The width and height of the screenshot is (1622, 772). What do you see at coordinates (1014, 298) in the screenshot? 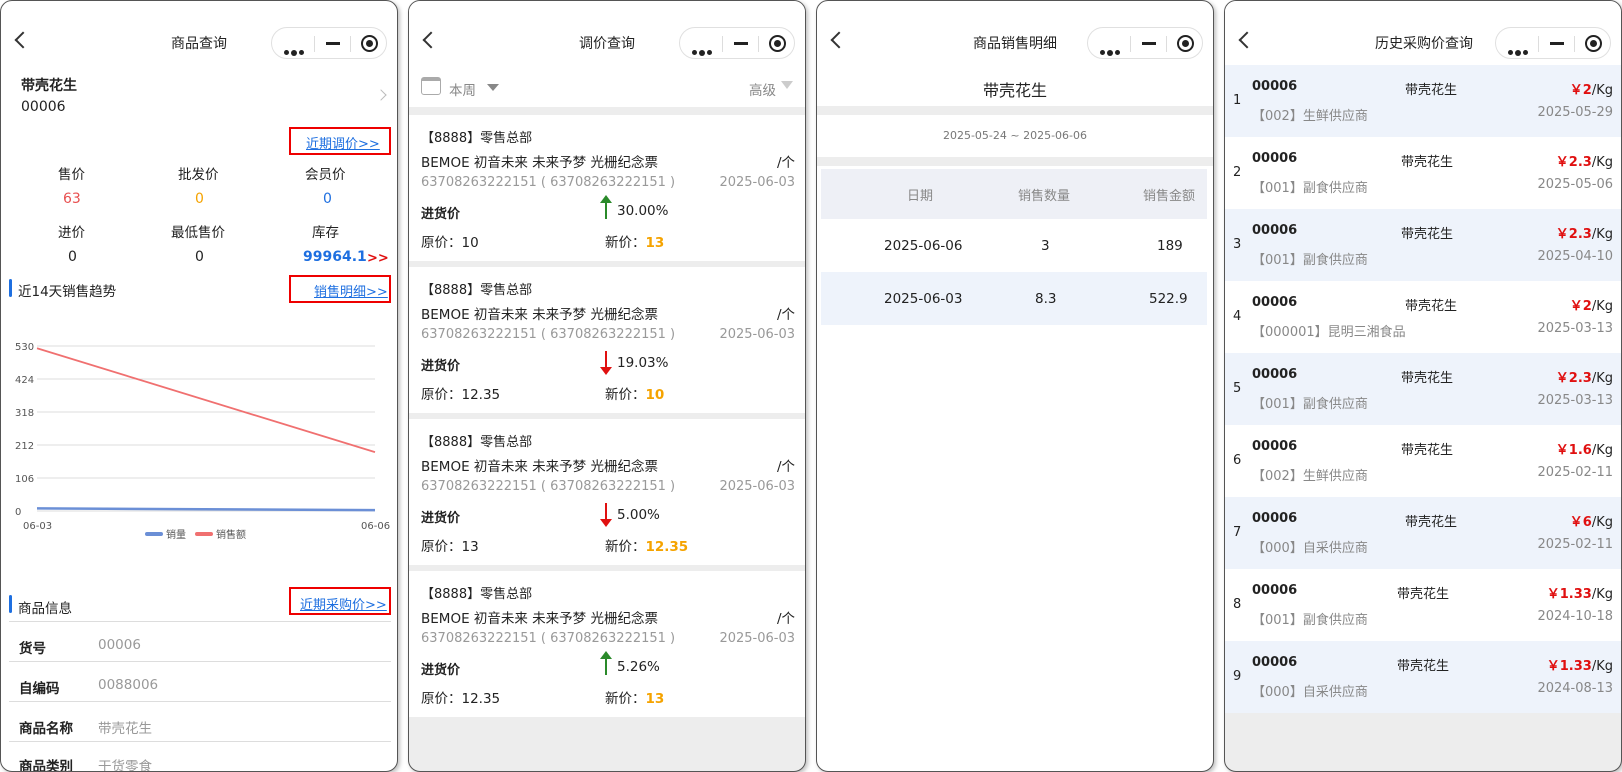
I see `table-row: 2025-06-03 8.3 522.9` at bounding box center [1014, 298].